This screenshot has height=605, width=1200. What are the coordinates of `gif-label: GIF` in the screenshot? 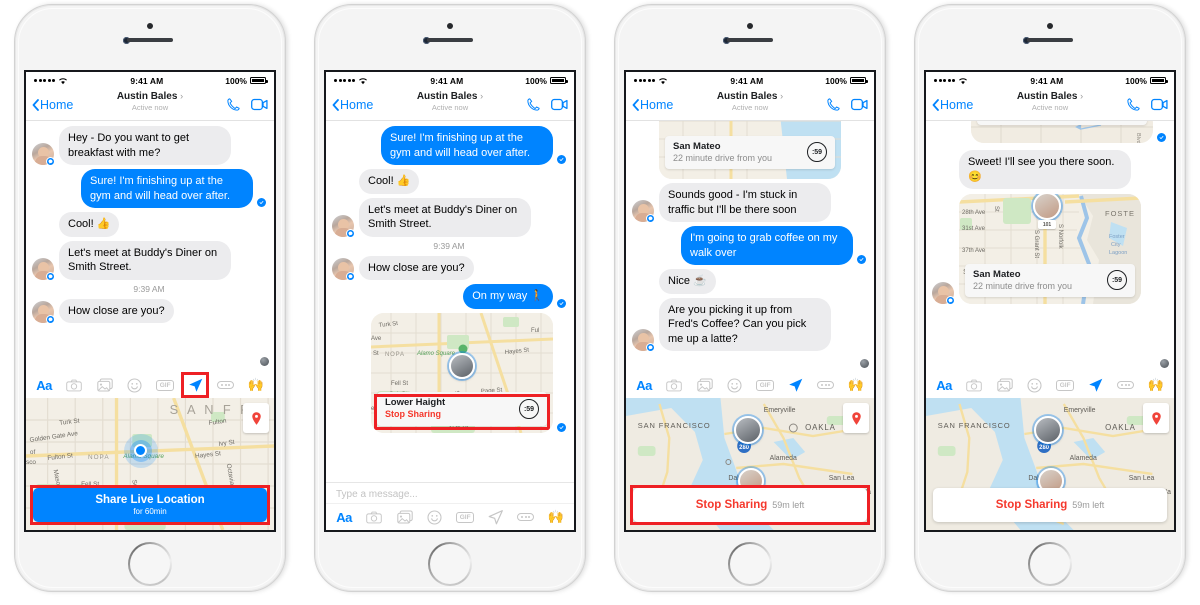 It's located at (1065, 385).